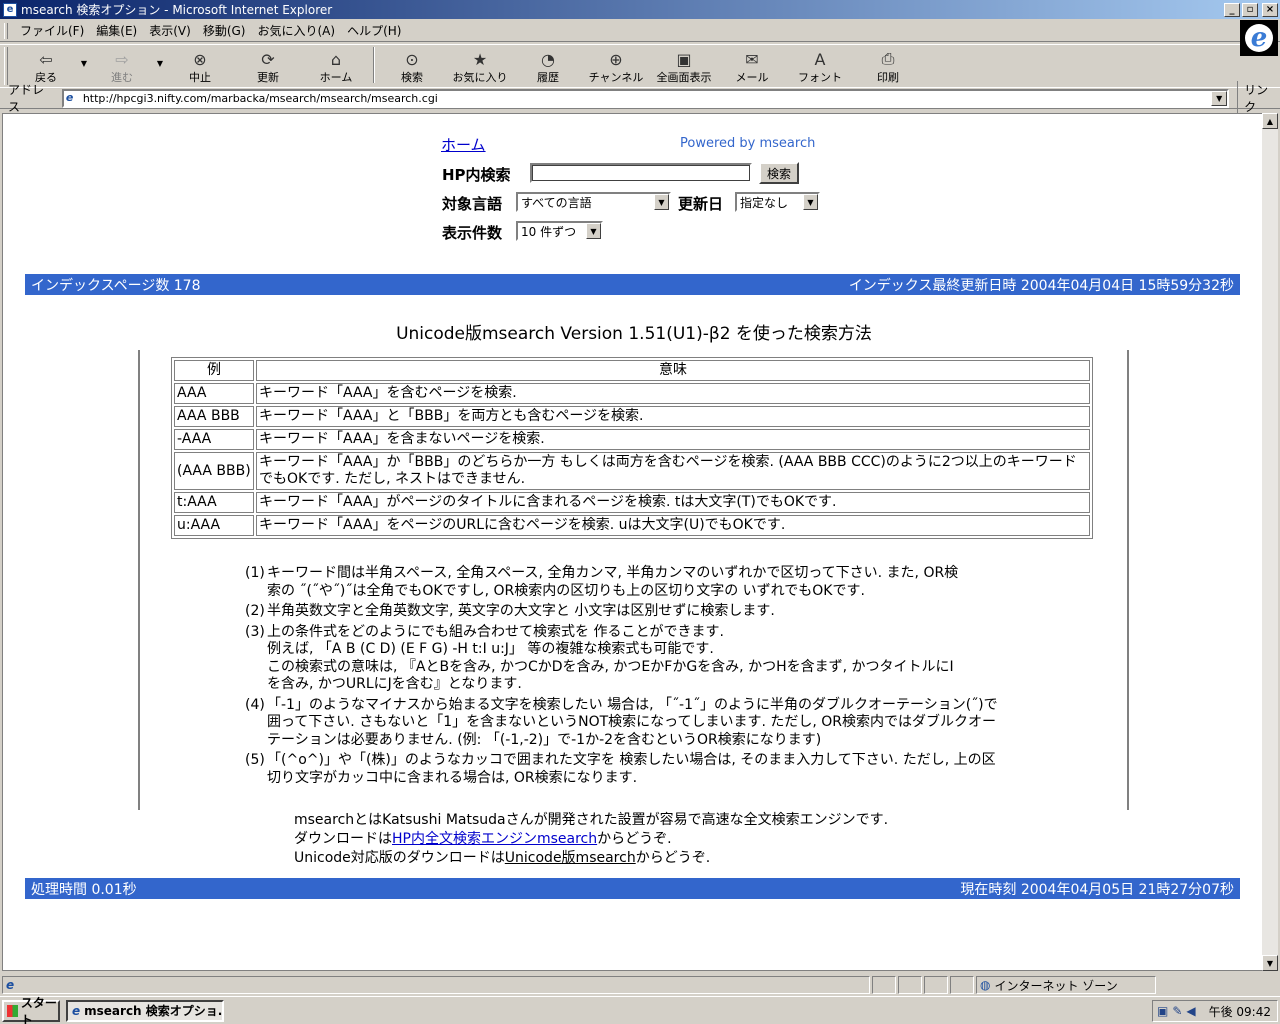  What do you see at coordinates (12, 1010) in the screenshot?
I see `windows-logo-icon` at bounding box center [12, 1010].